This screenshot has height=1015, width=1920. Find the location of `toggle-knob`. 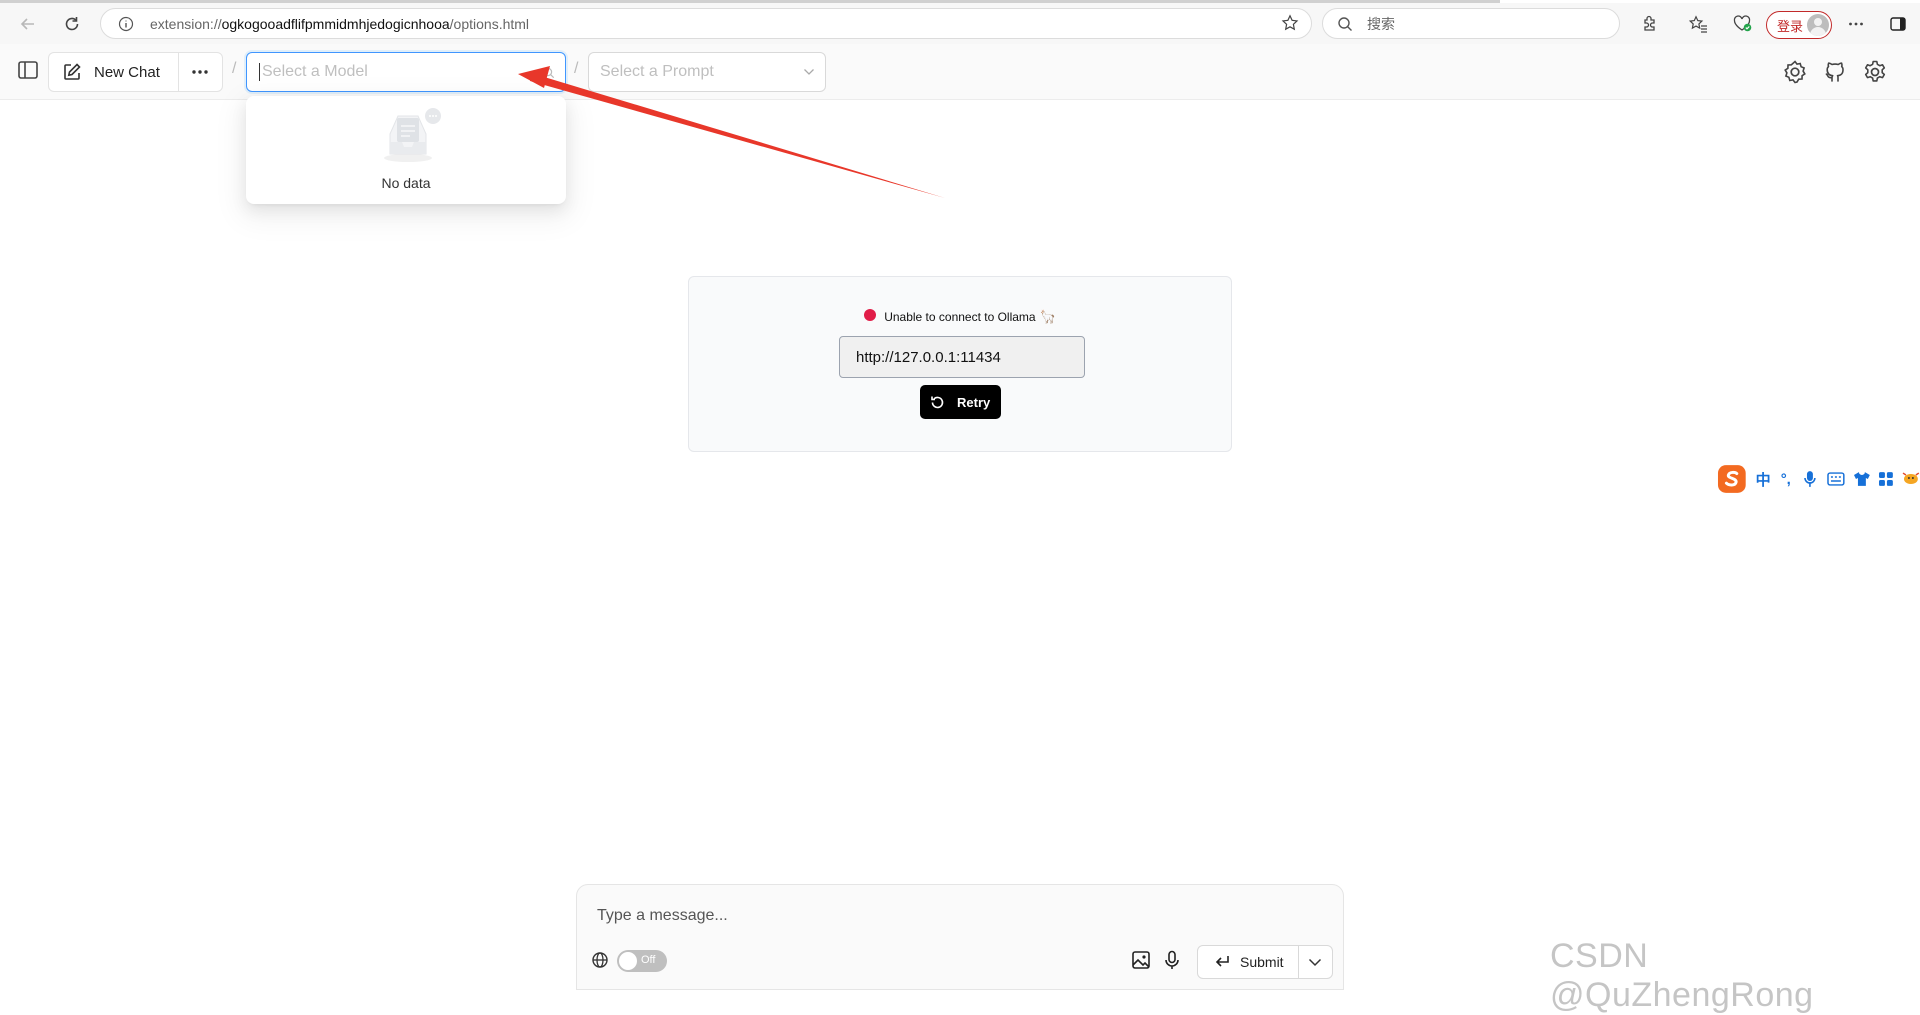

toggle-knob is located at coordinates (628, 961).